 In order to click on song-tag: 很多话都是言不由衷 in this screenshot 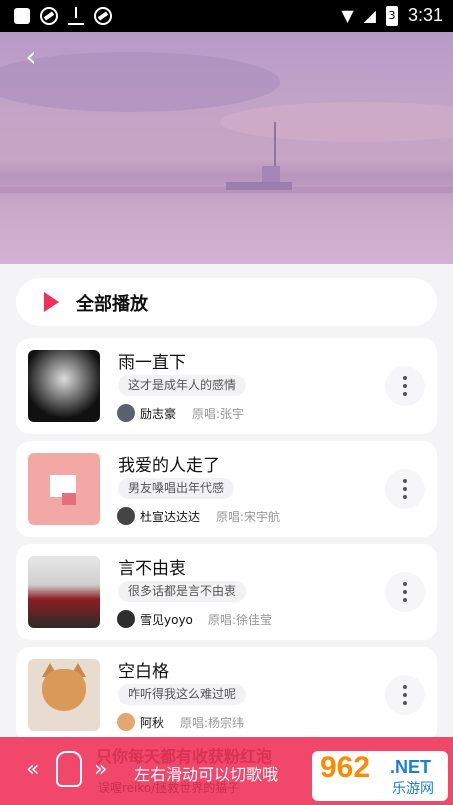, I will do `click(182, 591)`.